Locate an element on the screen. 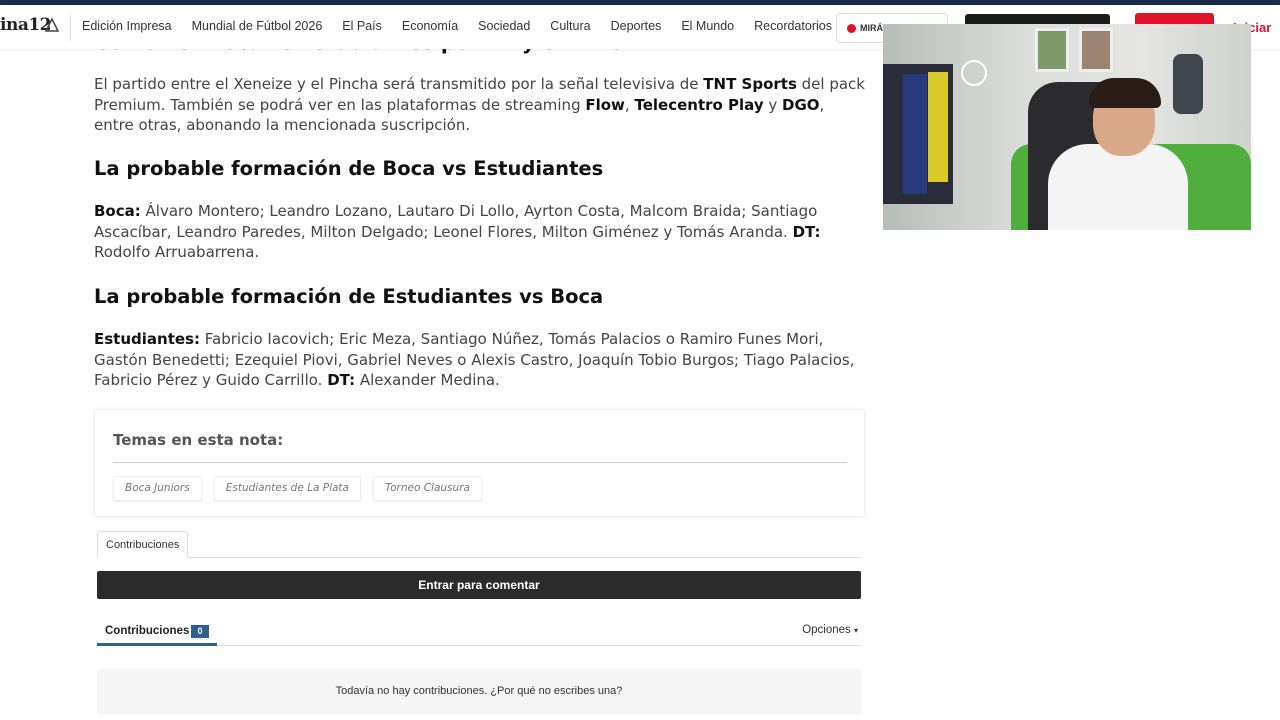 This screenshot has height=720, width=1280. contributions-label: Contribuciones is located at coordinates (147, 631).